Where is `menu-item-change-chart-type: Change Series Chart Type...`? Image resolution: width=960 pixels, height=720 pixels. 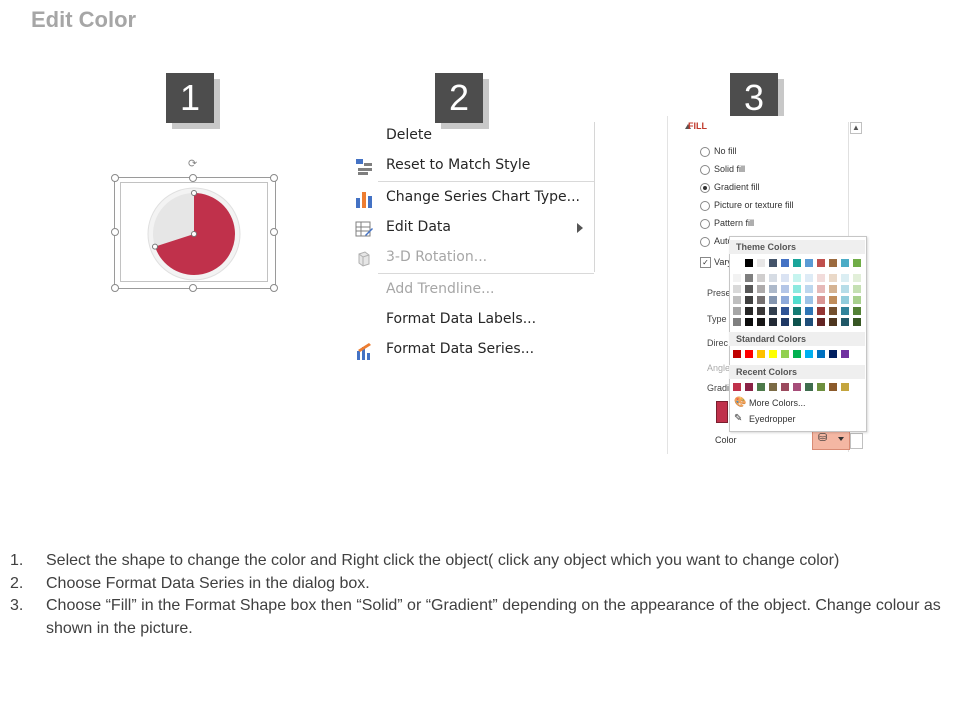 menu-item-change-chart-type: Change Series Chart Type... is located at coordinates (483, 197).